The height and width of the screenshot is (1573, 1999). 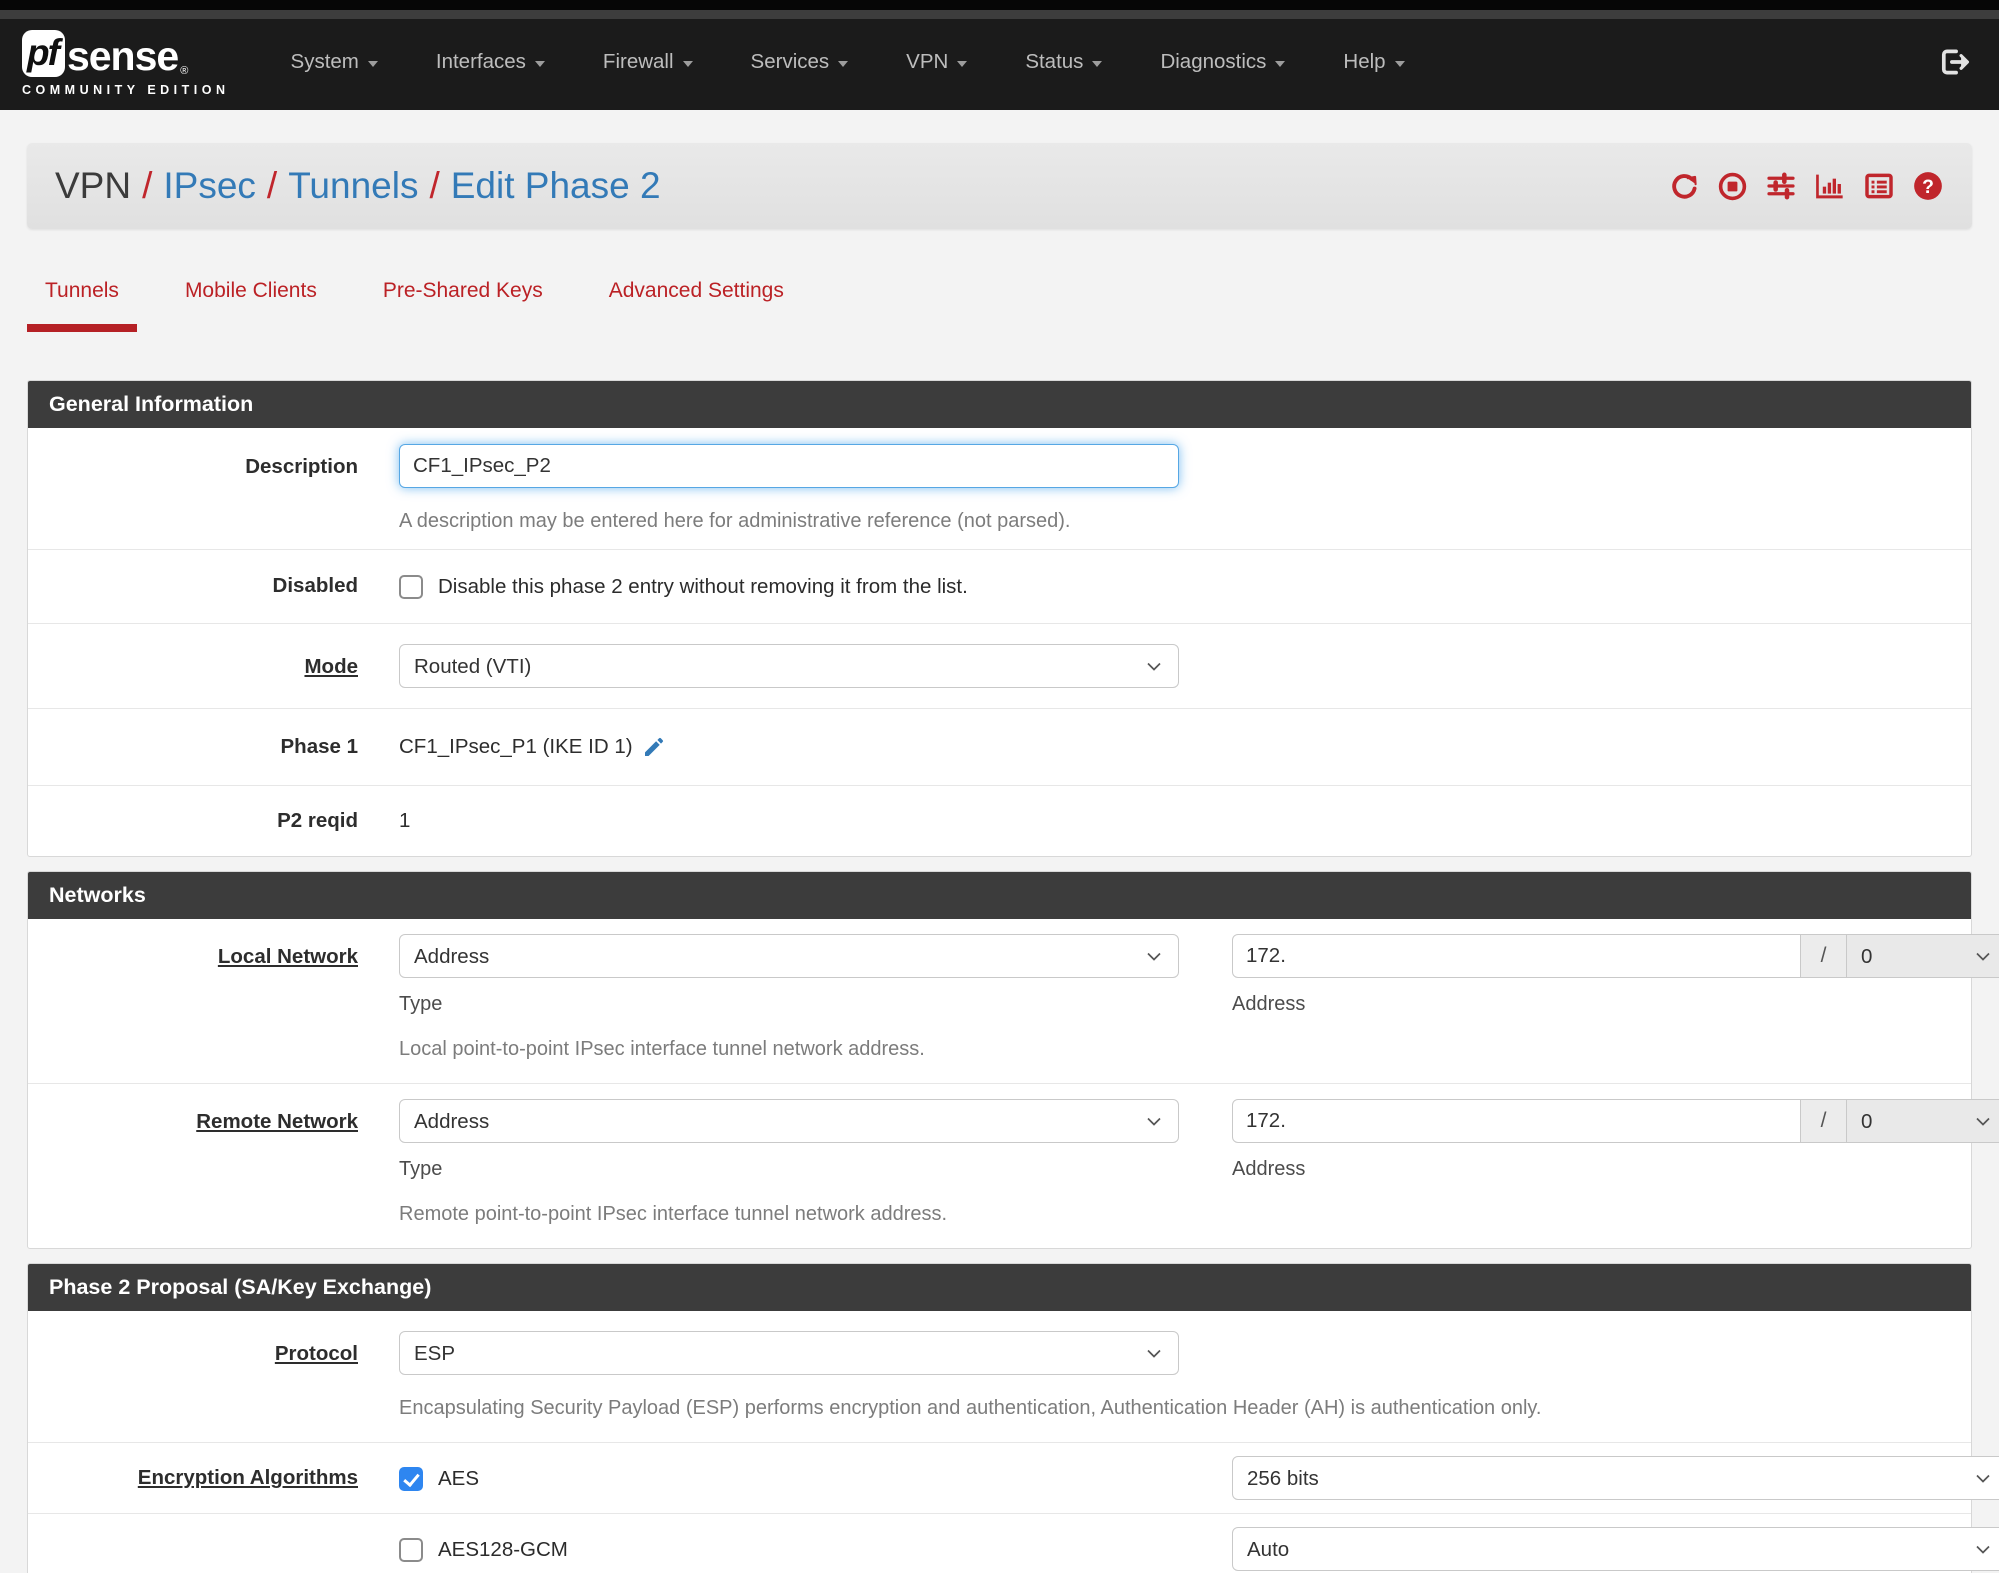 What do you see at coordinates (1954, 62) in the screenshot?
I see `sign-out-icon` at bounding box center [1954, 62].